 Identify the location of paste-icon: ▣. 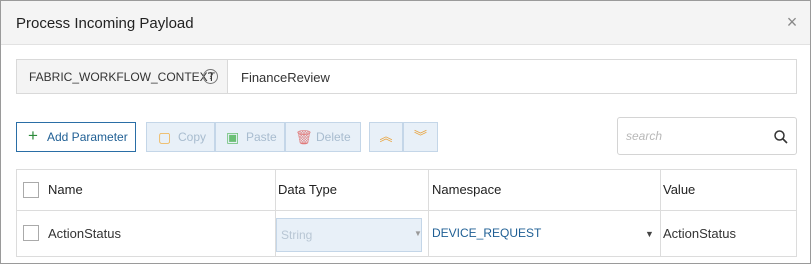
(233, 137).